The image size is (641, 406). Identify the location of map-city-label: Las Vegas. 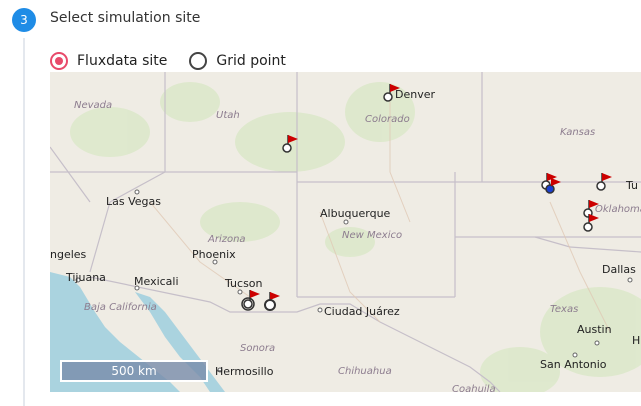
(133, 201).